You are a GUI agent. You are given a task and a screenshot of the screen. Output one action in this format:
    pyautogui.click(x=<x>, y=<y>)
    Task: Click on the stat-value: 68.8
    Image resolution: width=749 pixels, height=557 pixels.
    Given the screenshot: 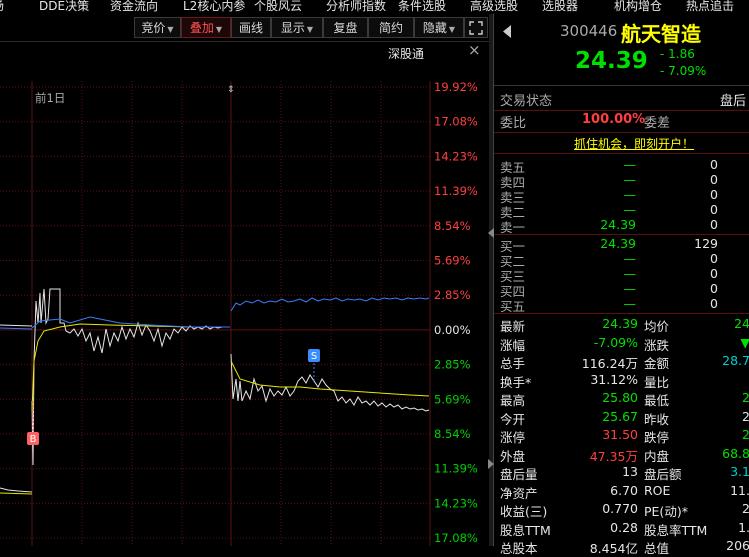 What is the action you would take?
    pyautogui.click(x=735, y=453)
    